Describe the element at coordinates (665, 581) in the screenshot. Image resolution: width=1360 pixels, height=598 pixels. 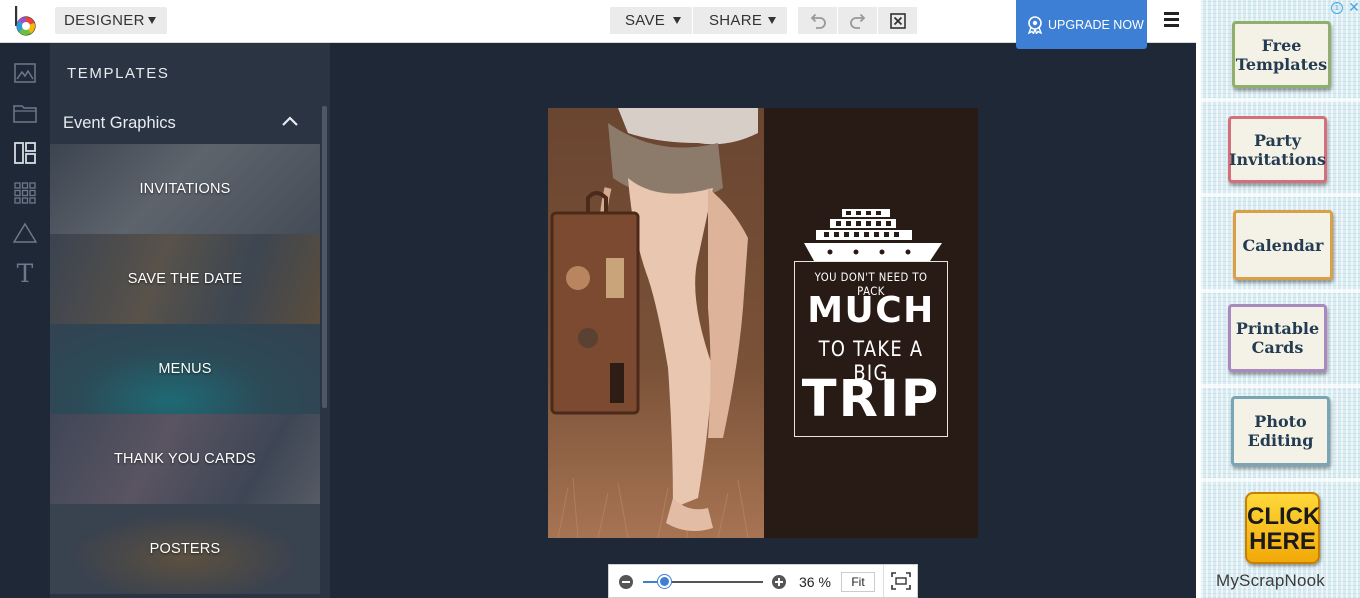
I see `zoom-slider-handle` at that location.